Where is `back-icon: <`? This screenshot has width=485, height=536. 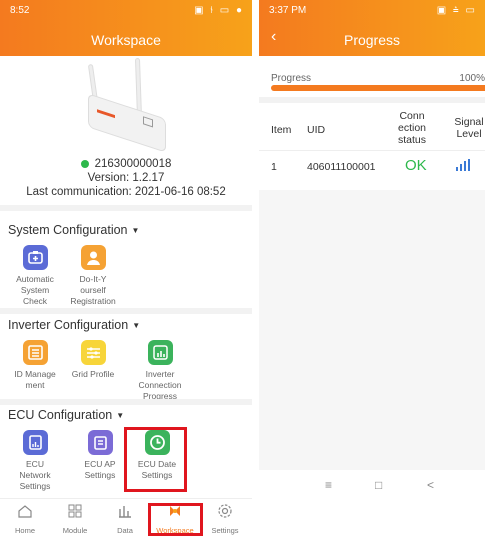 back-icon: < is located at coordinates (430, 485).